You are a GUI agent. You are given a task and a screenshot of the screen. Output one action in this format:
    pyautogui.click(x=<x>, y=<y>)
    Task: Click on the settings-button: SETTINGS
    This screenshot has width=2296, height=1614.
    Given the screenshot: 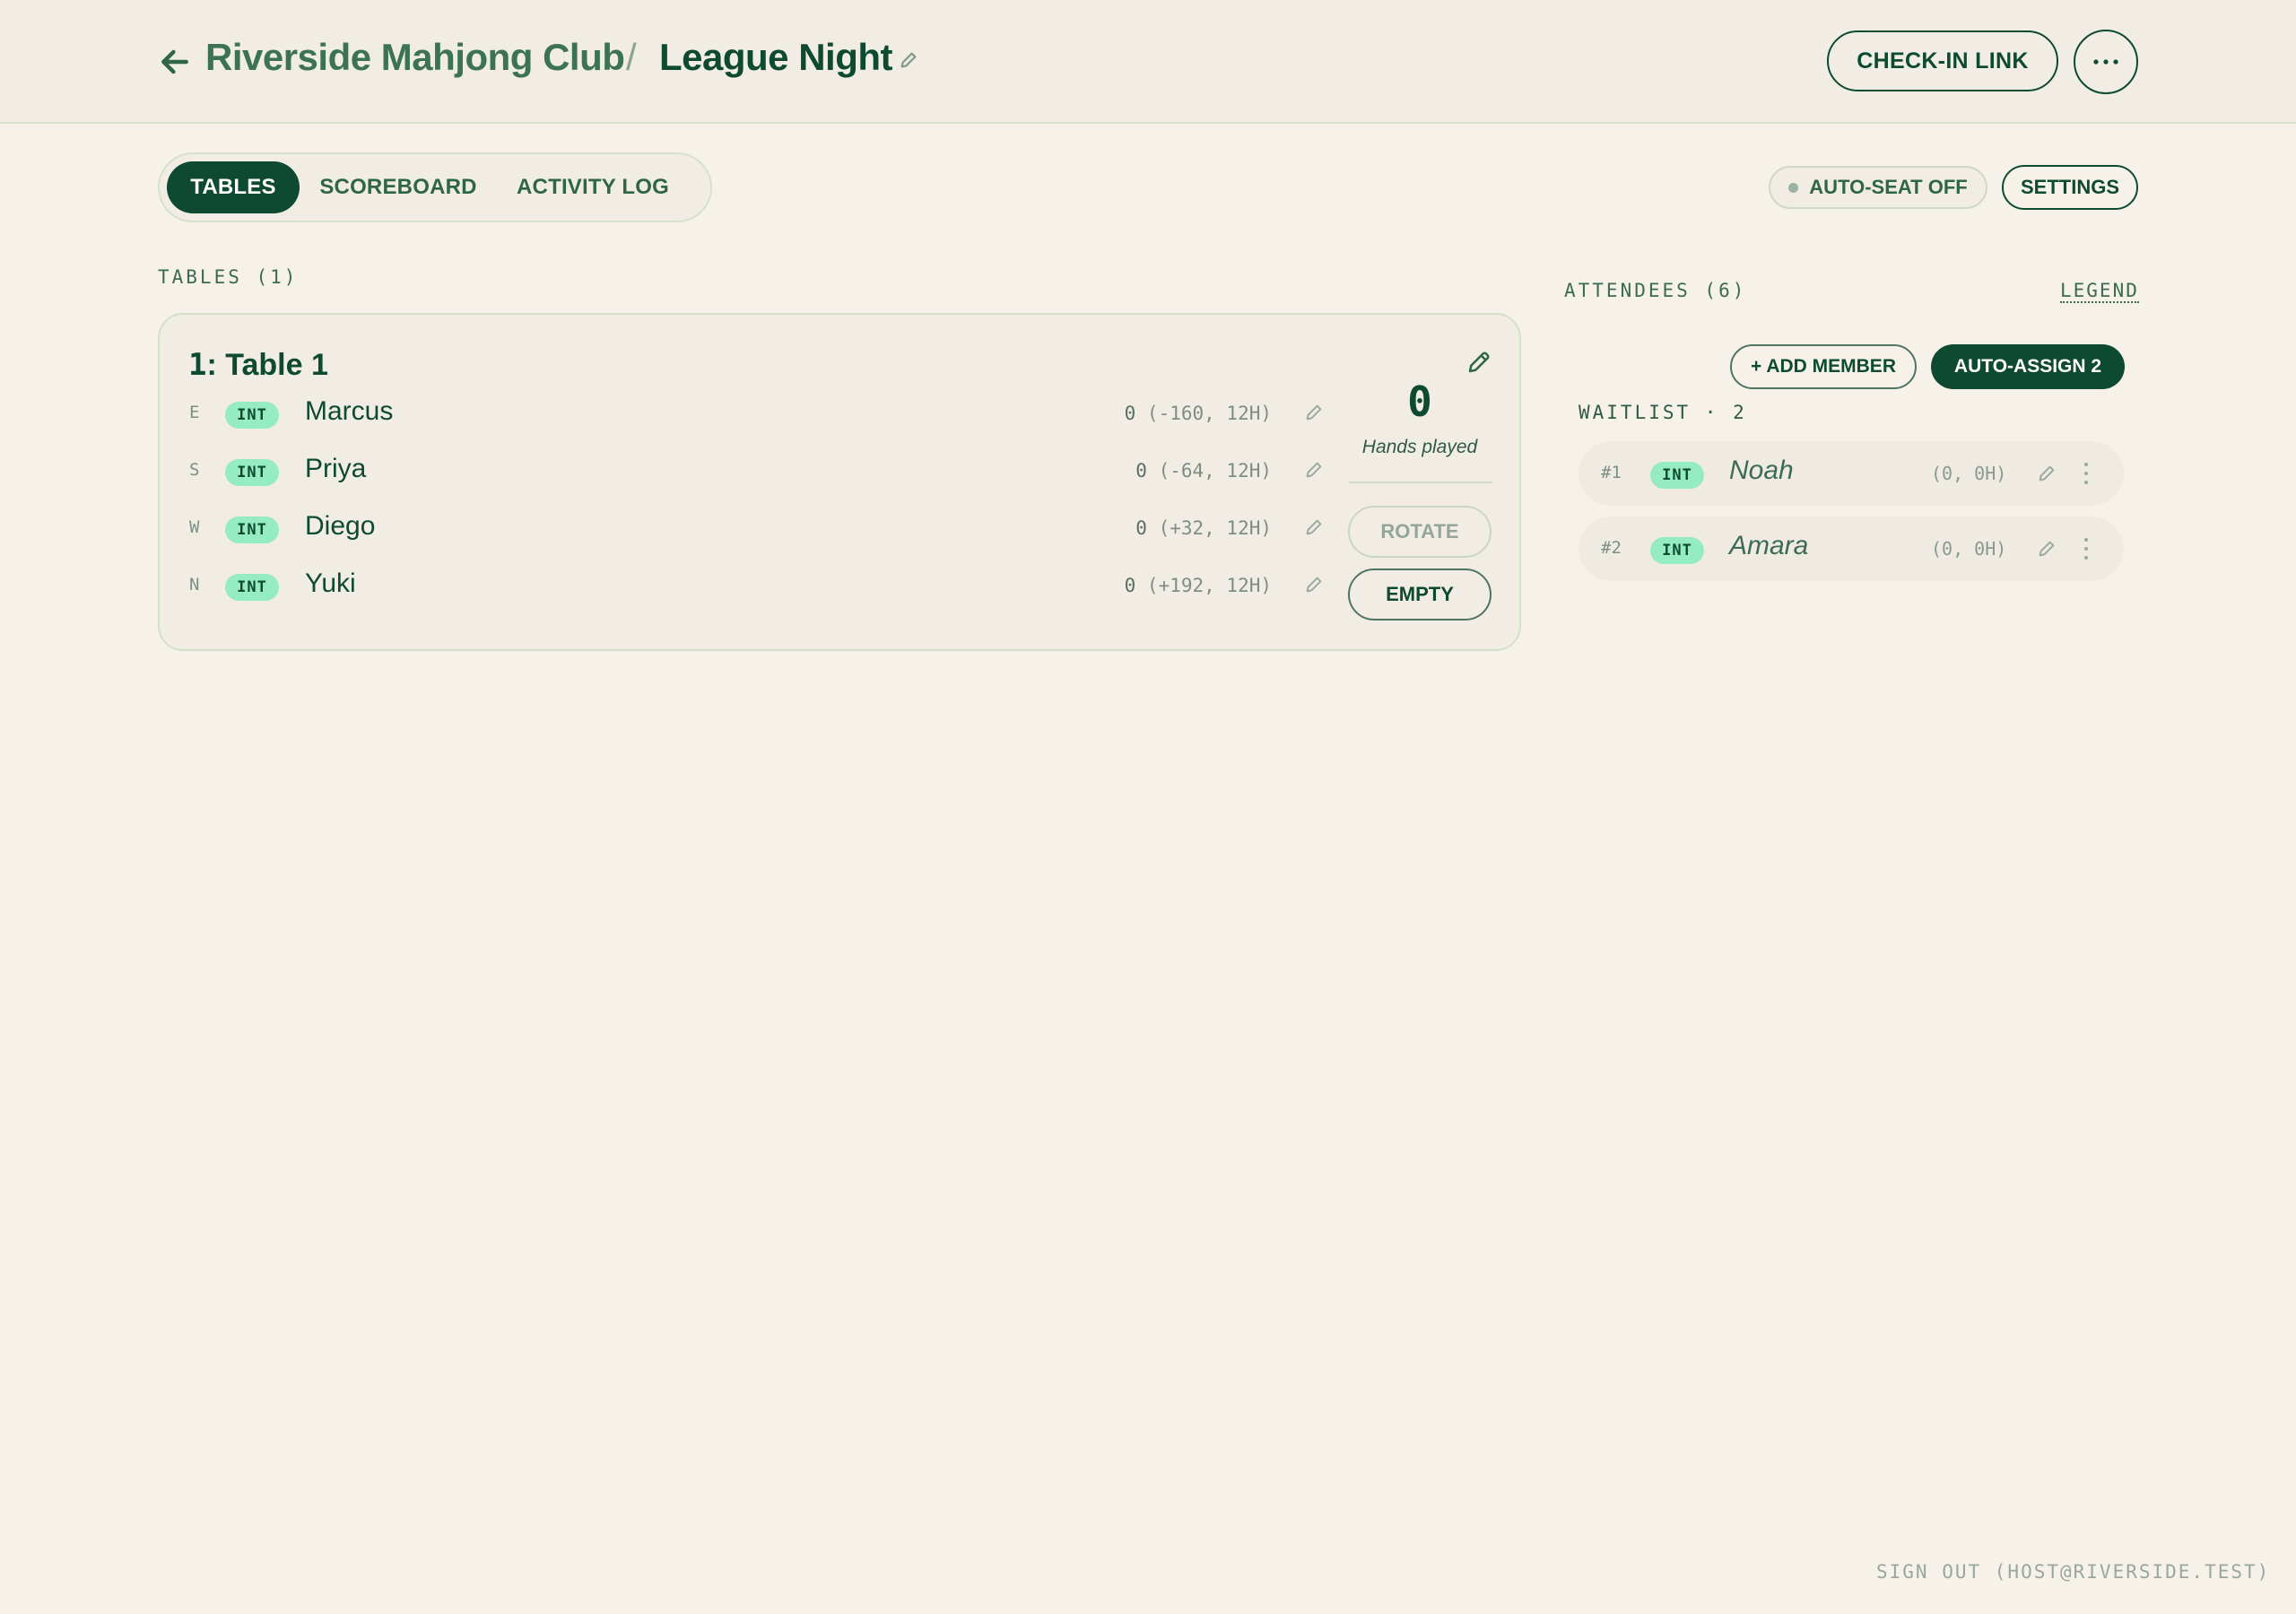 What is the action you would take?
    pyautogui.click(x=2070, y=187)
    